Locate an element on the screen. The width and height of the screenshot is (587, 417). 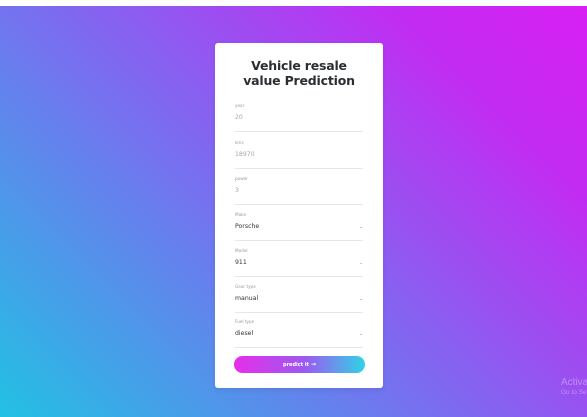
arrow-right-icon: → is located at coordinates (313, 364).